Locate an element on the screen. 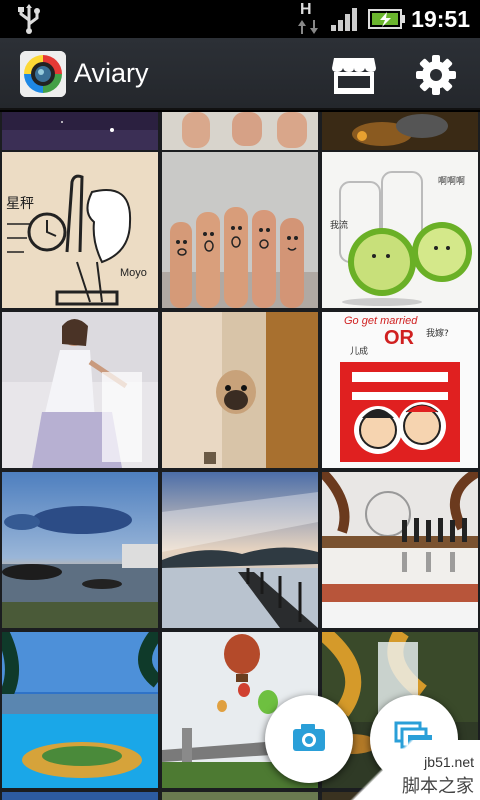 The image size is (480, 800). usb-icon is located at coordinates (29, 19).